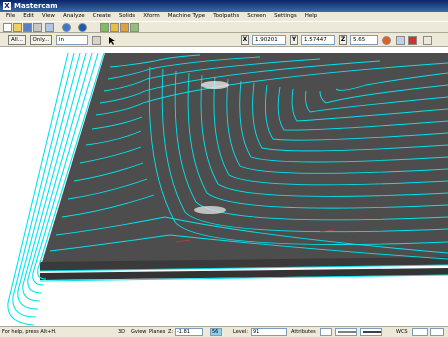 The image size is (448, 337). What do you see at coordinates (294, 40) in the screenshot?
I see `y-axis-label: Y` at bounding box center [294, 40].